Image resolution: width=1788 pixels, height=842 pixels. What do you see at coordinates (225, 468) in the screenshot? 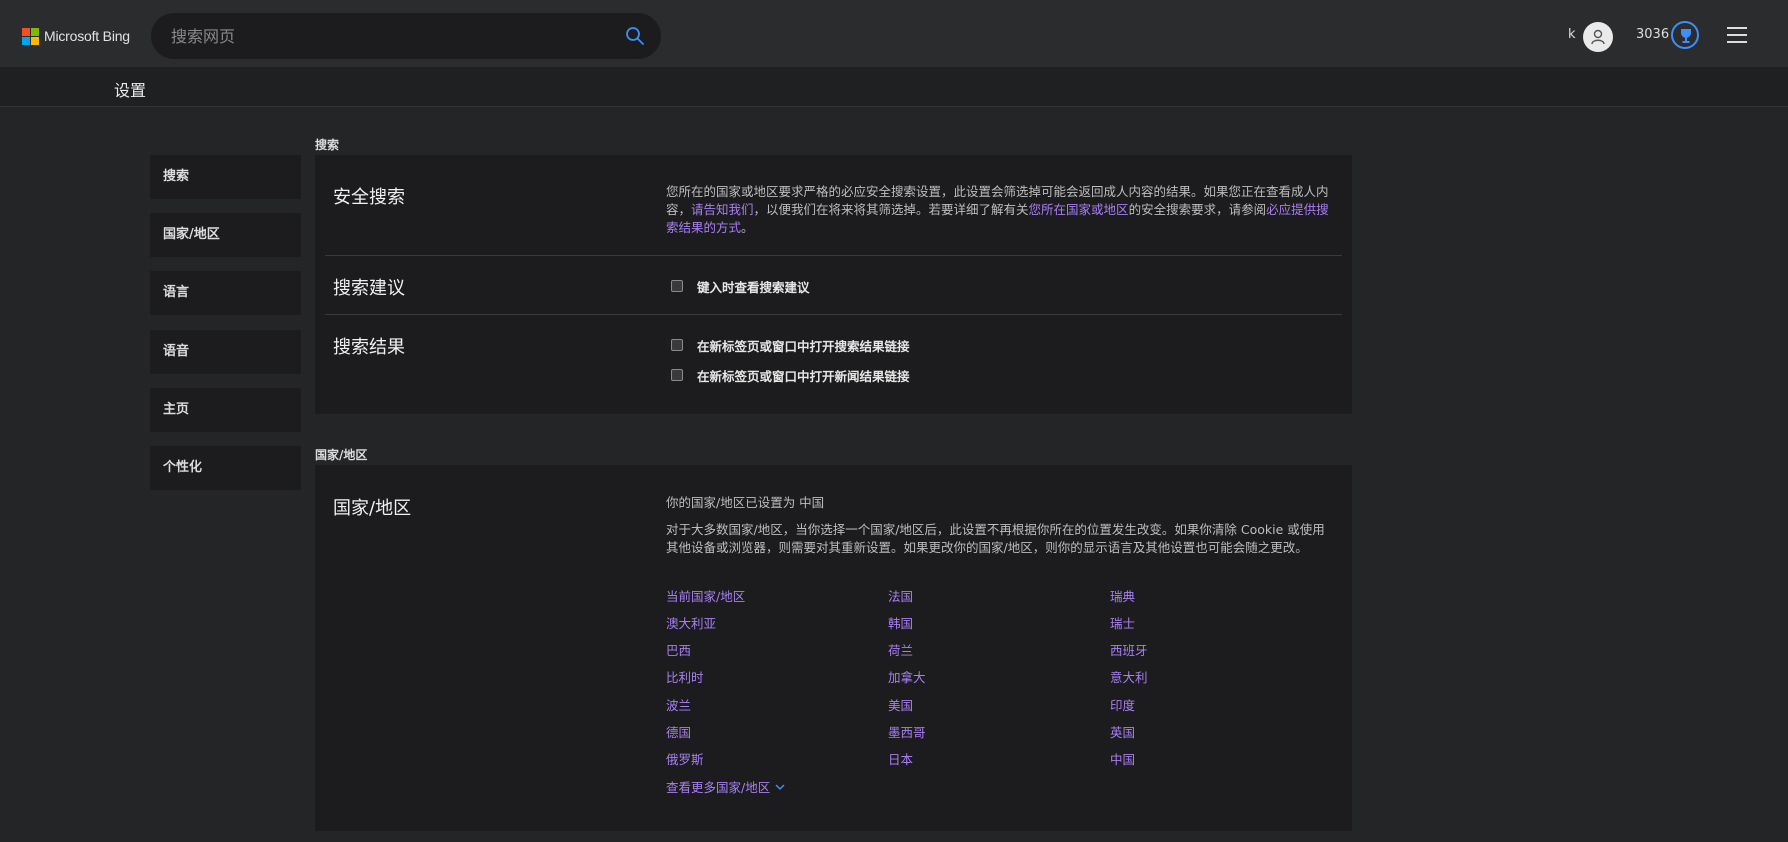
I see `nav-item-personalization: 个性化` at bounding box center [225, 468].